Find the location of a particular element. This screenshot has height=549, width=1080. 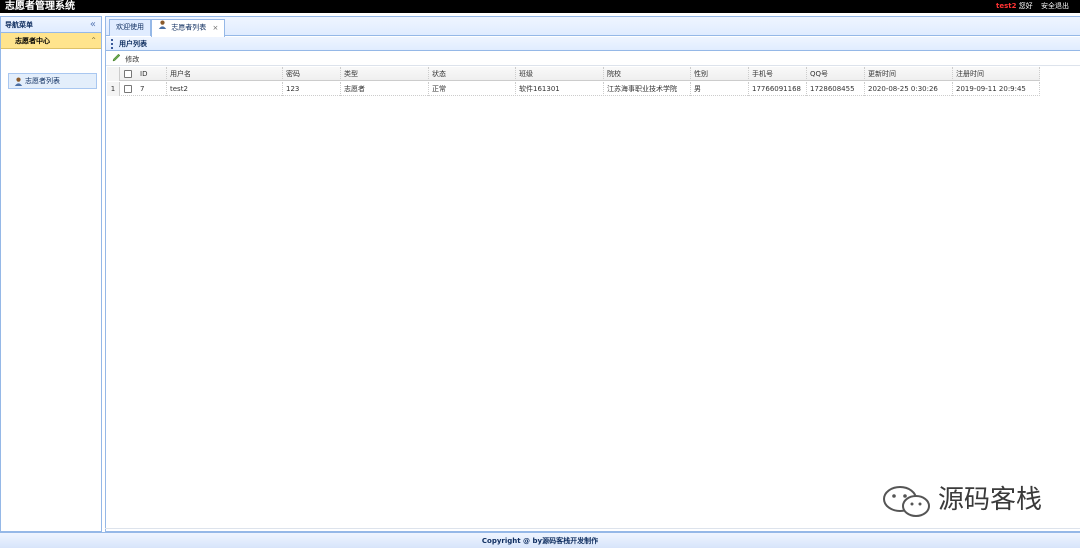

rownum-header is located at coordinates (113, 74).